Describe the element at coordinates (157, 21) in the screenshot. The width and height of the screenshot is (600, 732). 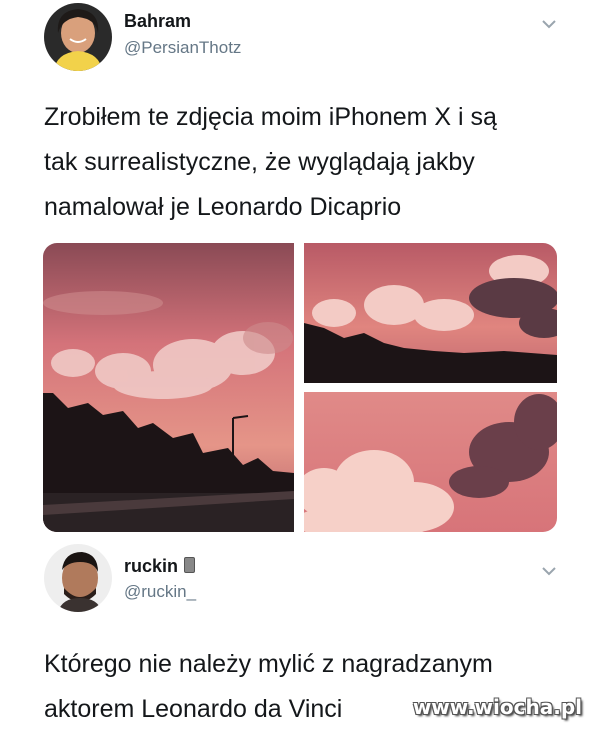
I see `display-name: Bahram` at that location.